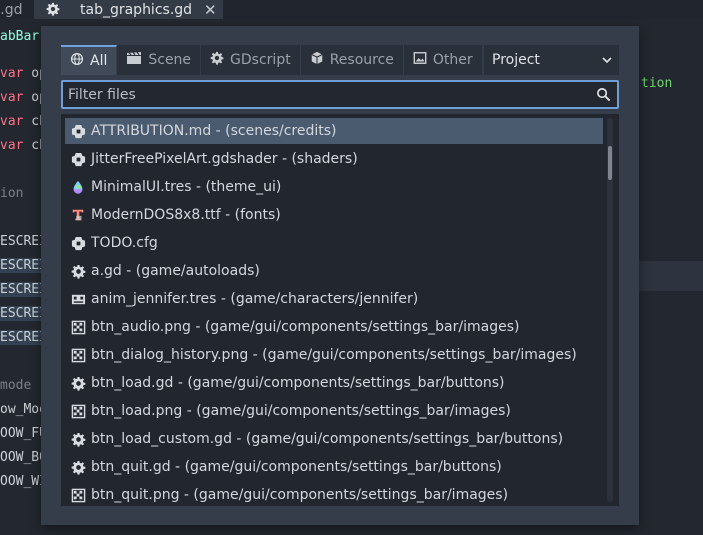  I want to click on editor-tab-active: tab_graphics.gd ✕, so click(128, 9).